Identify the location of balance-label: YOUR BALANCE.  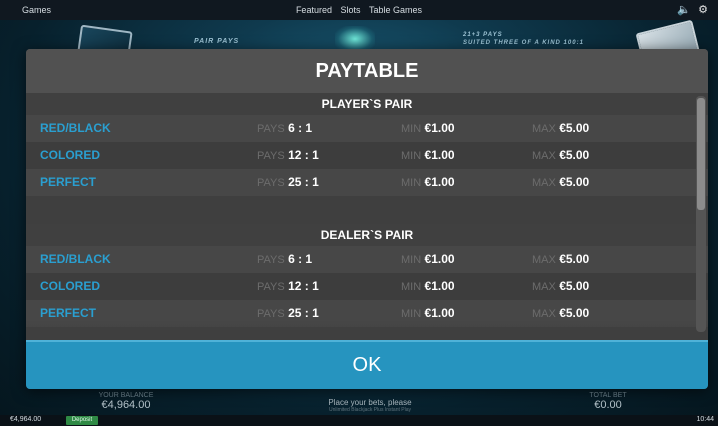
(126, 395).